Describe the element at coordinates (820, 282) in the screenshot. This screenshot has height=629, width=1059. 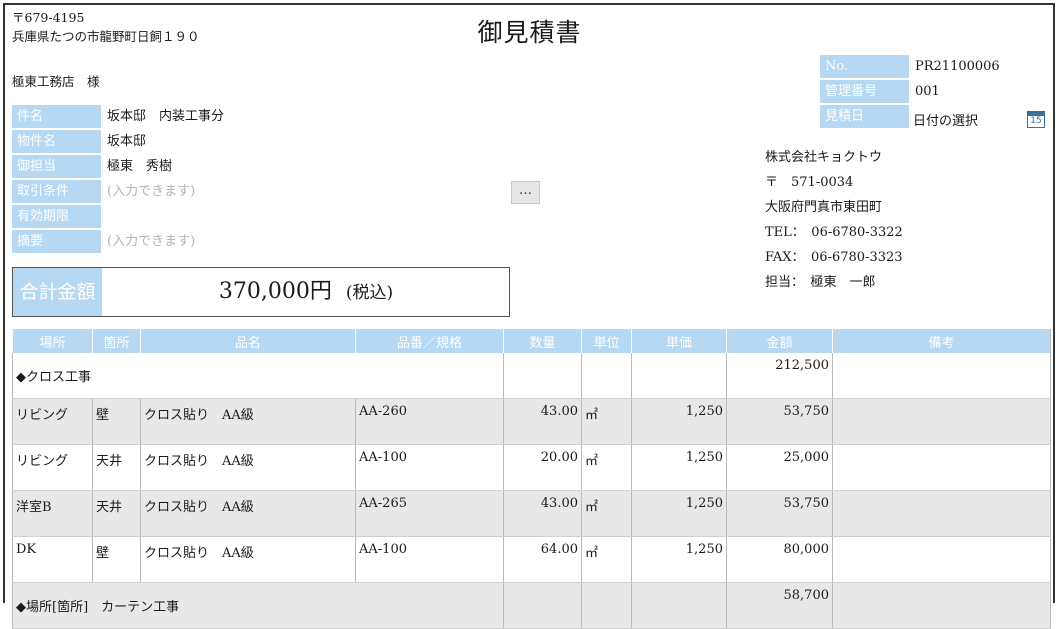
I see `company-contact: 担当： 極東 一郎` at that location.